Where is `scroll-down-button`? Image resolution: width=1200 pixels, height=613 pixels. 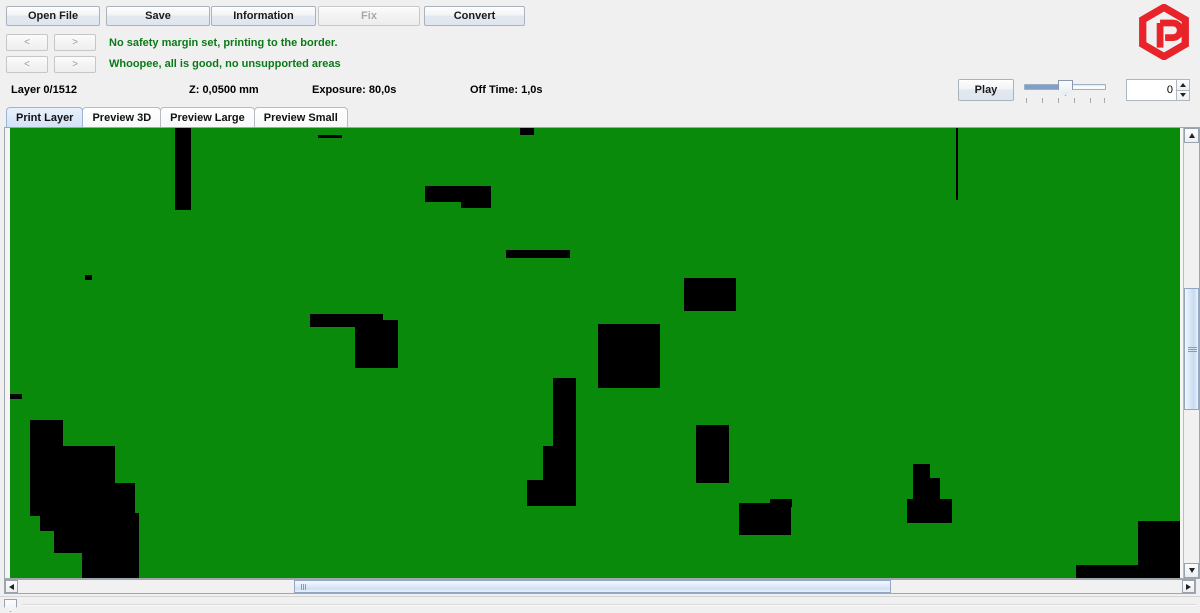
scroll-down-button is located at coordinates (1191, 570).